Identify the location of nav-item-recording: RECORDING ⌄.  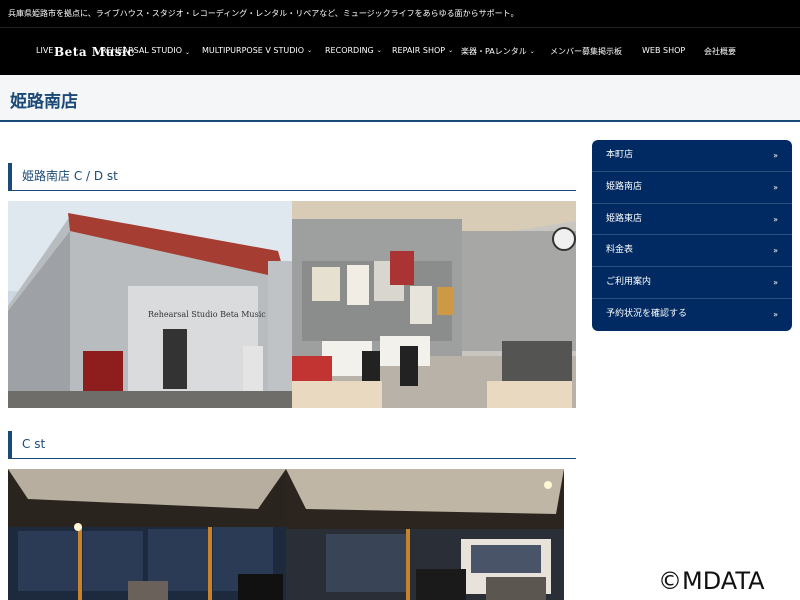
(353, 50).